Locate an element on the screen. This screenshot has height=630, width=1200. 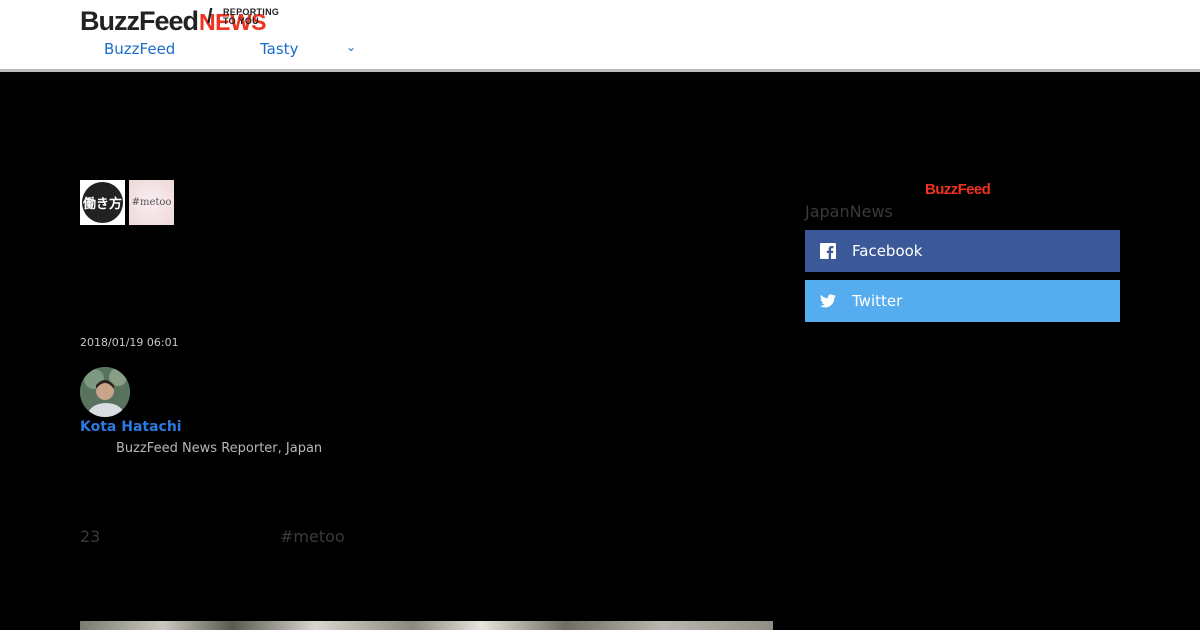
tag-thumbnail-metoo: #metoo is located at coordinates (151, 202).